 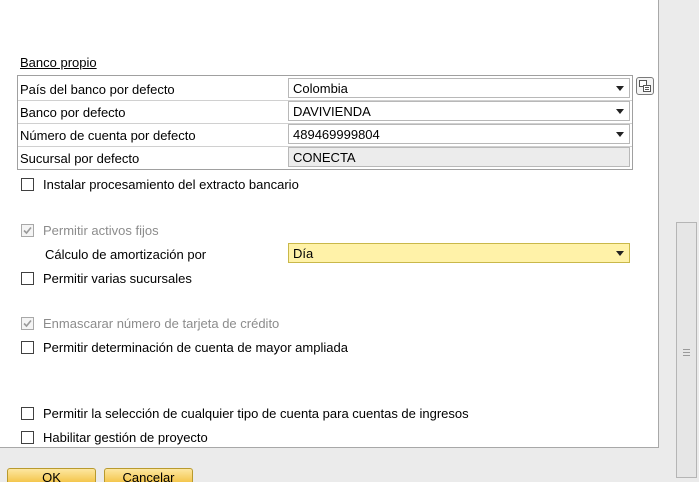 I want to click on default-account-number-label: Número de cuenta por defecto, so click(x=108, y=135).